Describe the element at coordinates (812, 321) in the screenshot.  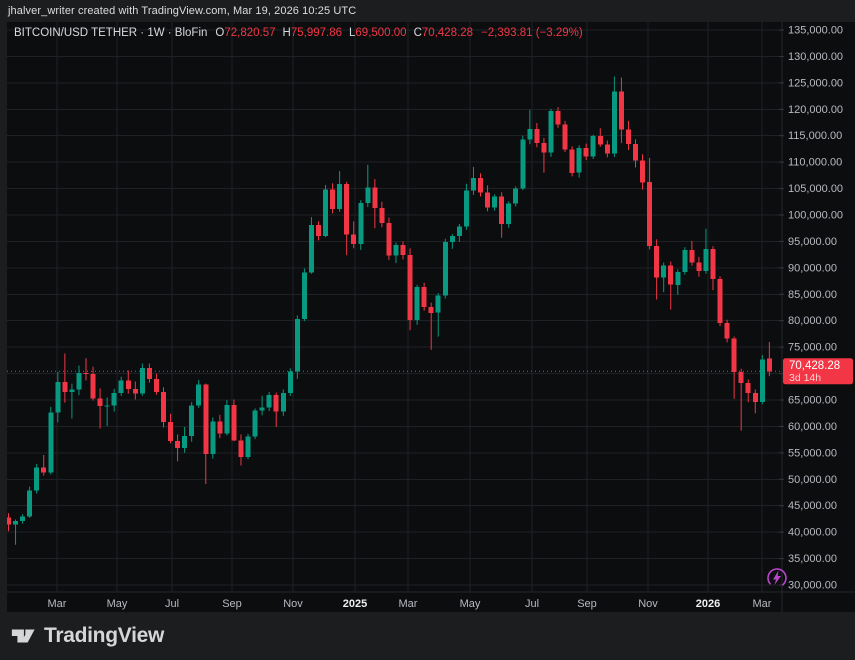
I see `price-axis-label: 80,000.00` at that location.